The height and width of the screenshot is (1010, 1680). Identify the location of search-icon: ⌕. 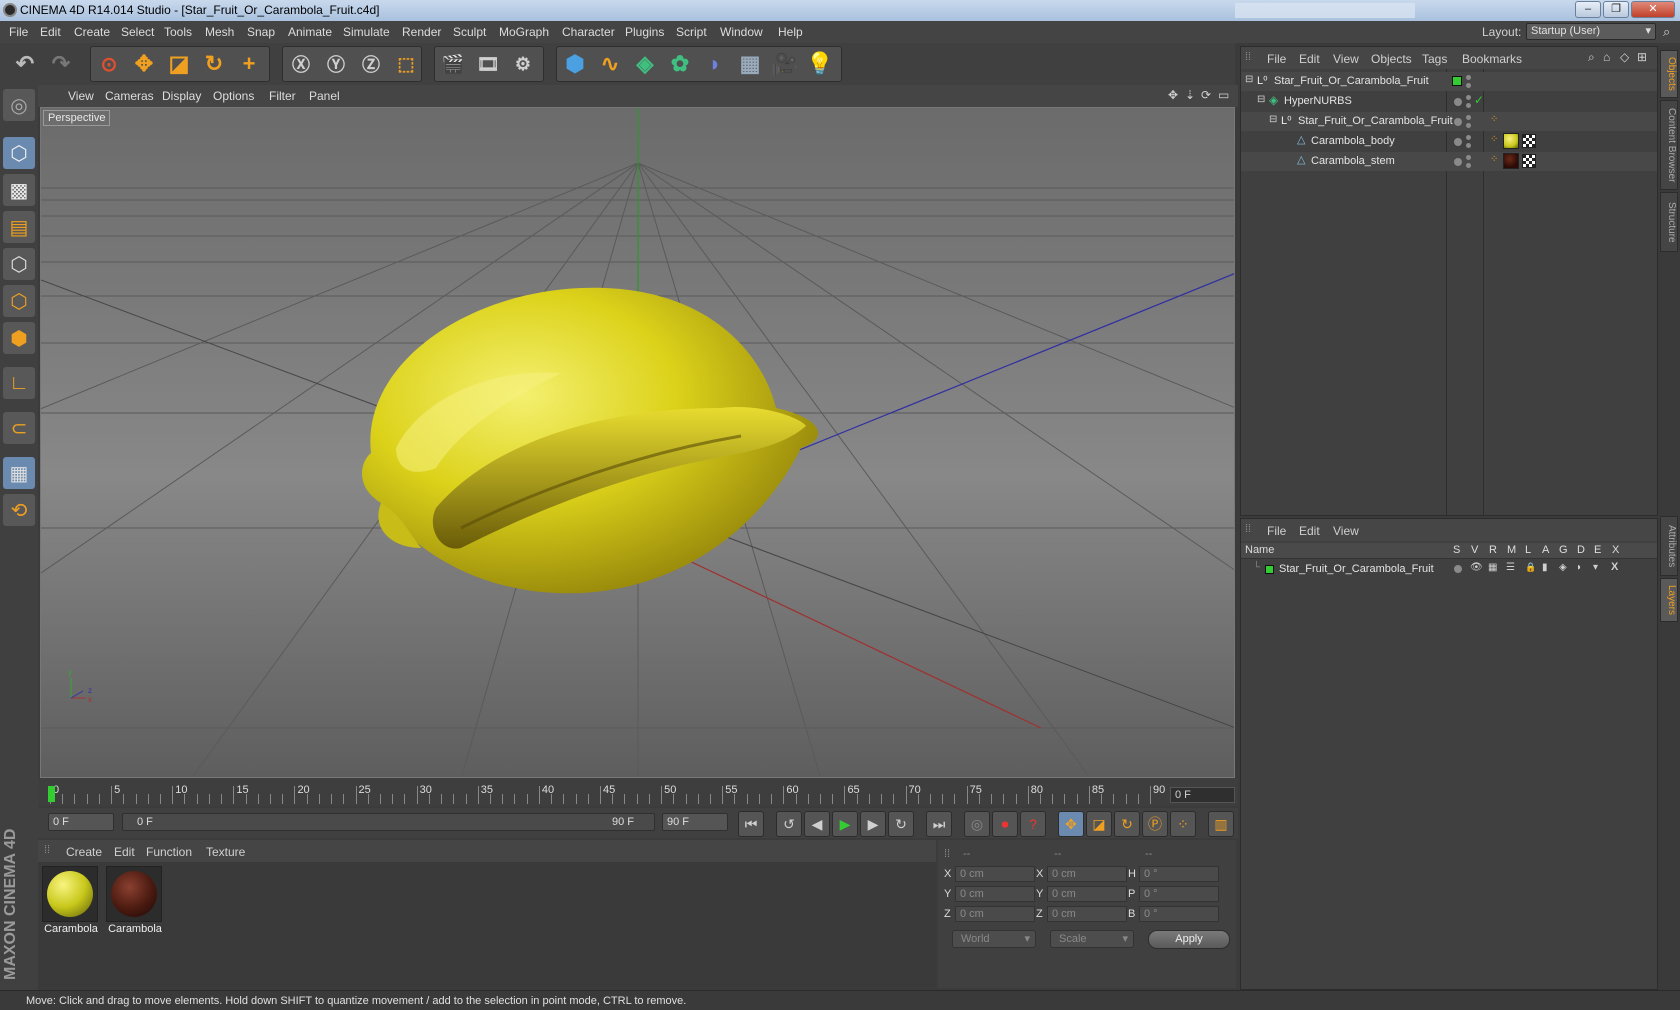
(1666, 32).